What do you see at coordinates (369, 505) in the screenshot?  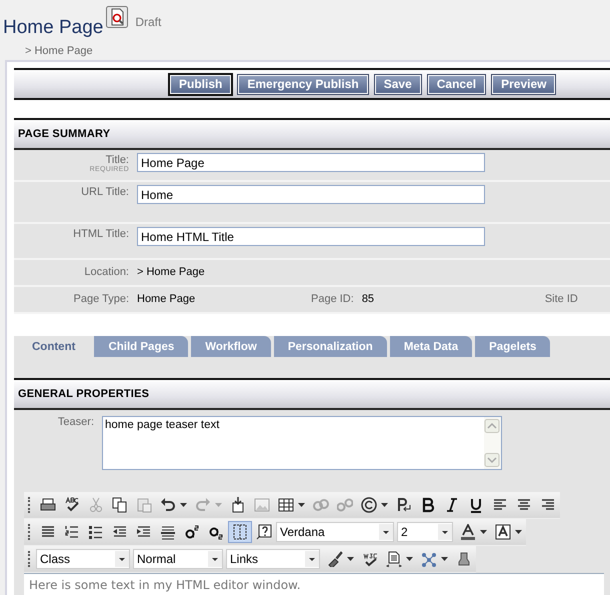 I see `copyright-icon` at bounding box center [369, 505].